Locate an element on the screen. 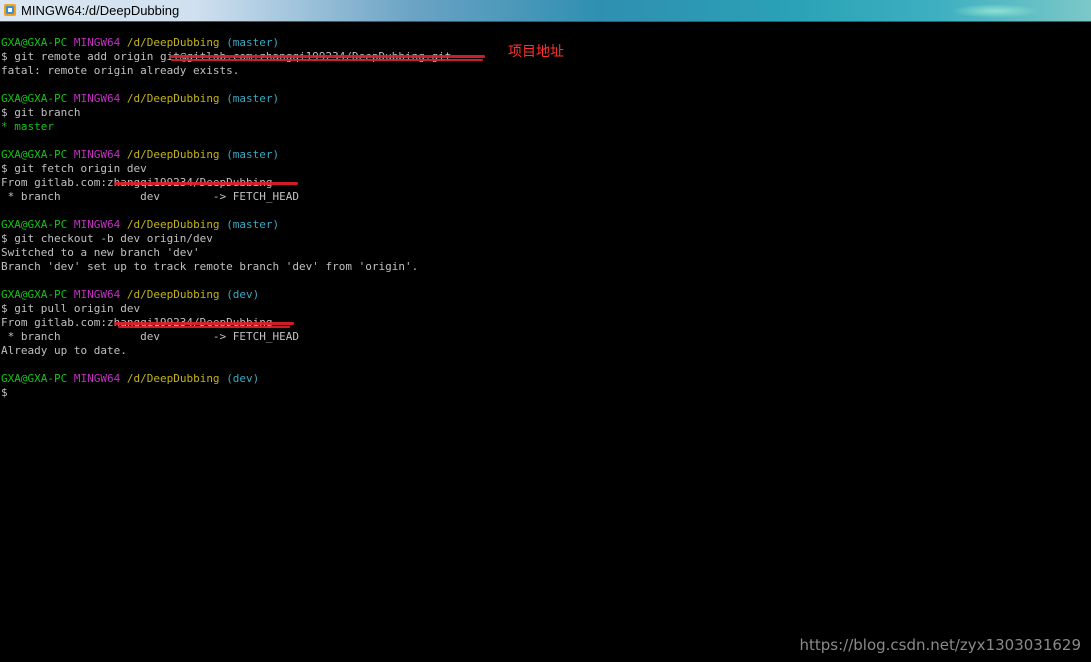 The height and width of the screenshot is (662, 1091). prompt-symbol: $ is located at coordinates (4, 392).